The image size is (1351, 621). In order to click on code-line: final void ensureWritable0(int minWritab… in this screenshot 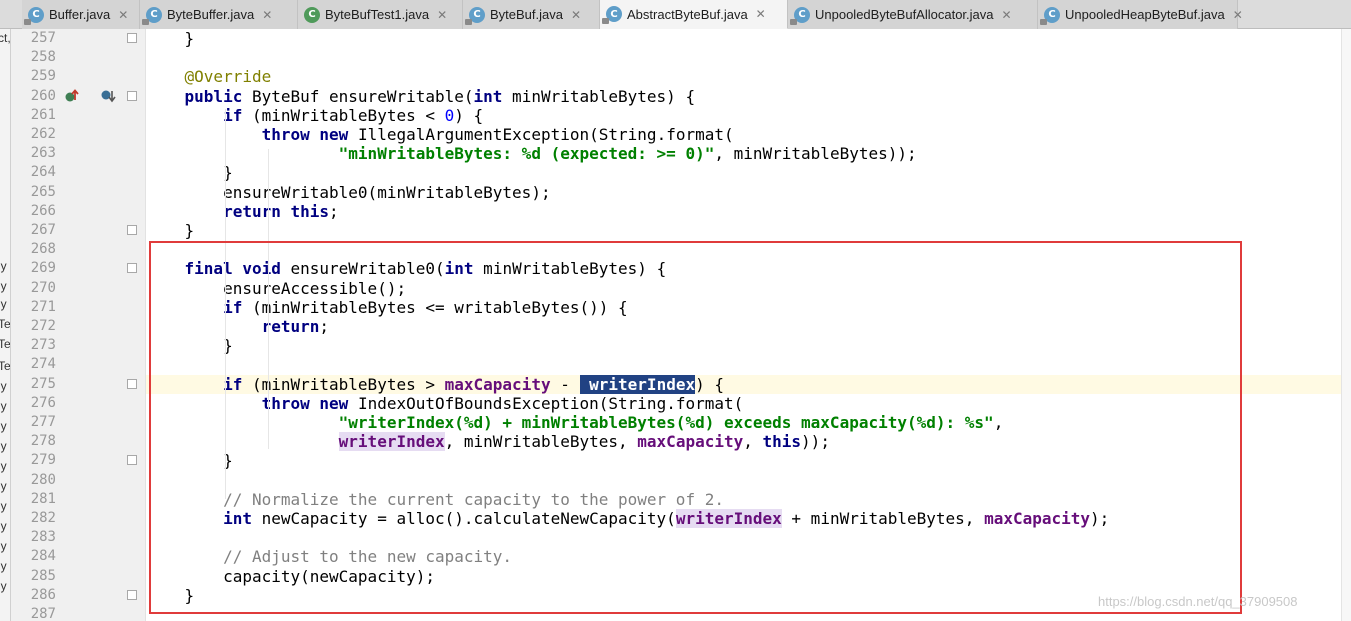, I will do `click(748, 268)`.